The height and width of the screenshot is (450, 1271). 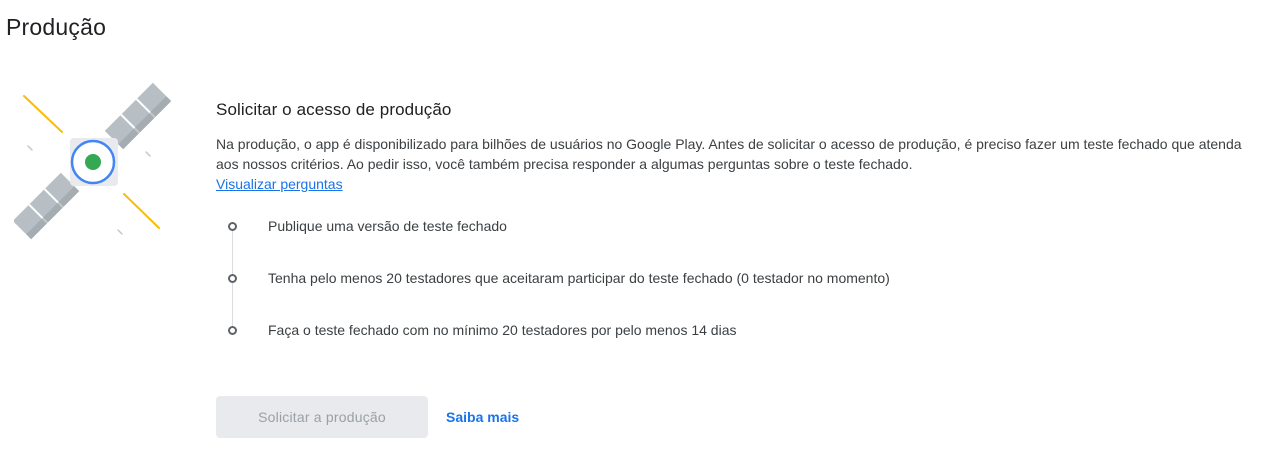 What do you see at coordinates (279, 184) in the screenshot?
I see `view-questions-link: Visualizar perguntas` at bounding box center [279, 184].